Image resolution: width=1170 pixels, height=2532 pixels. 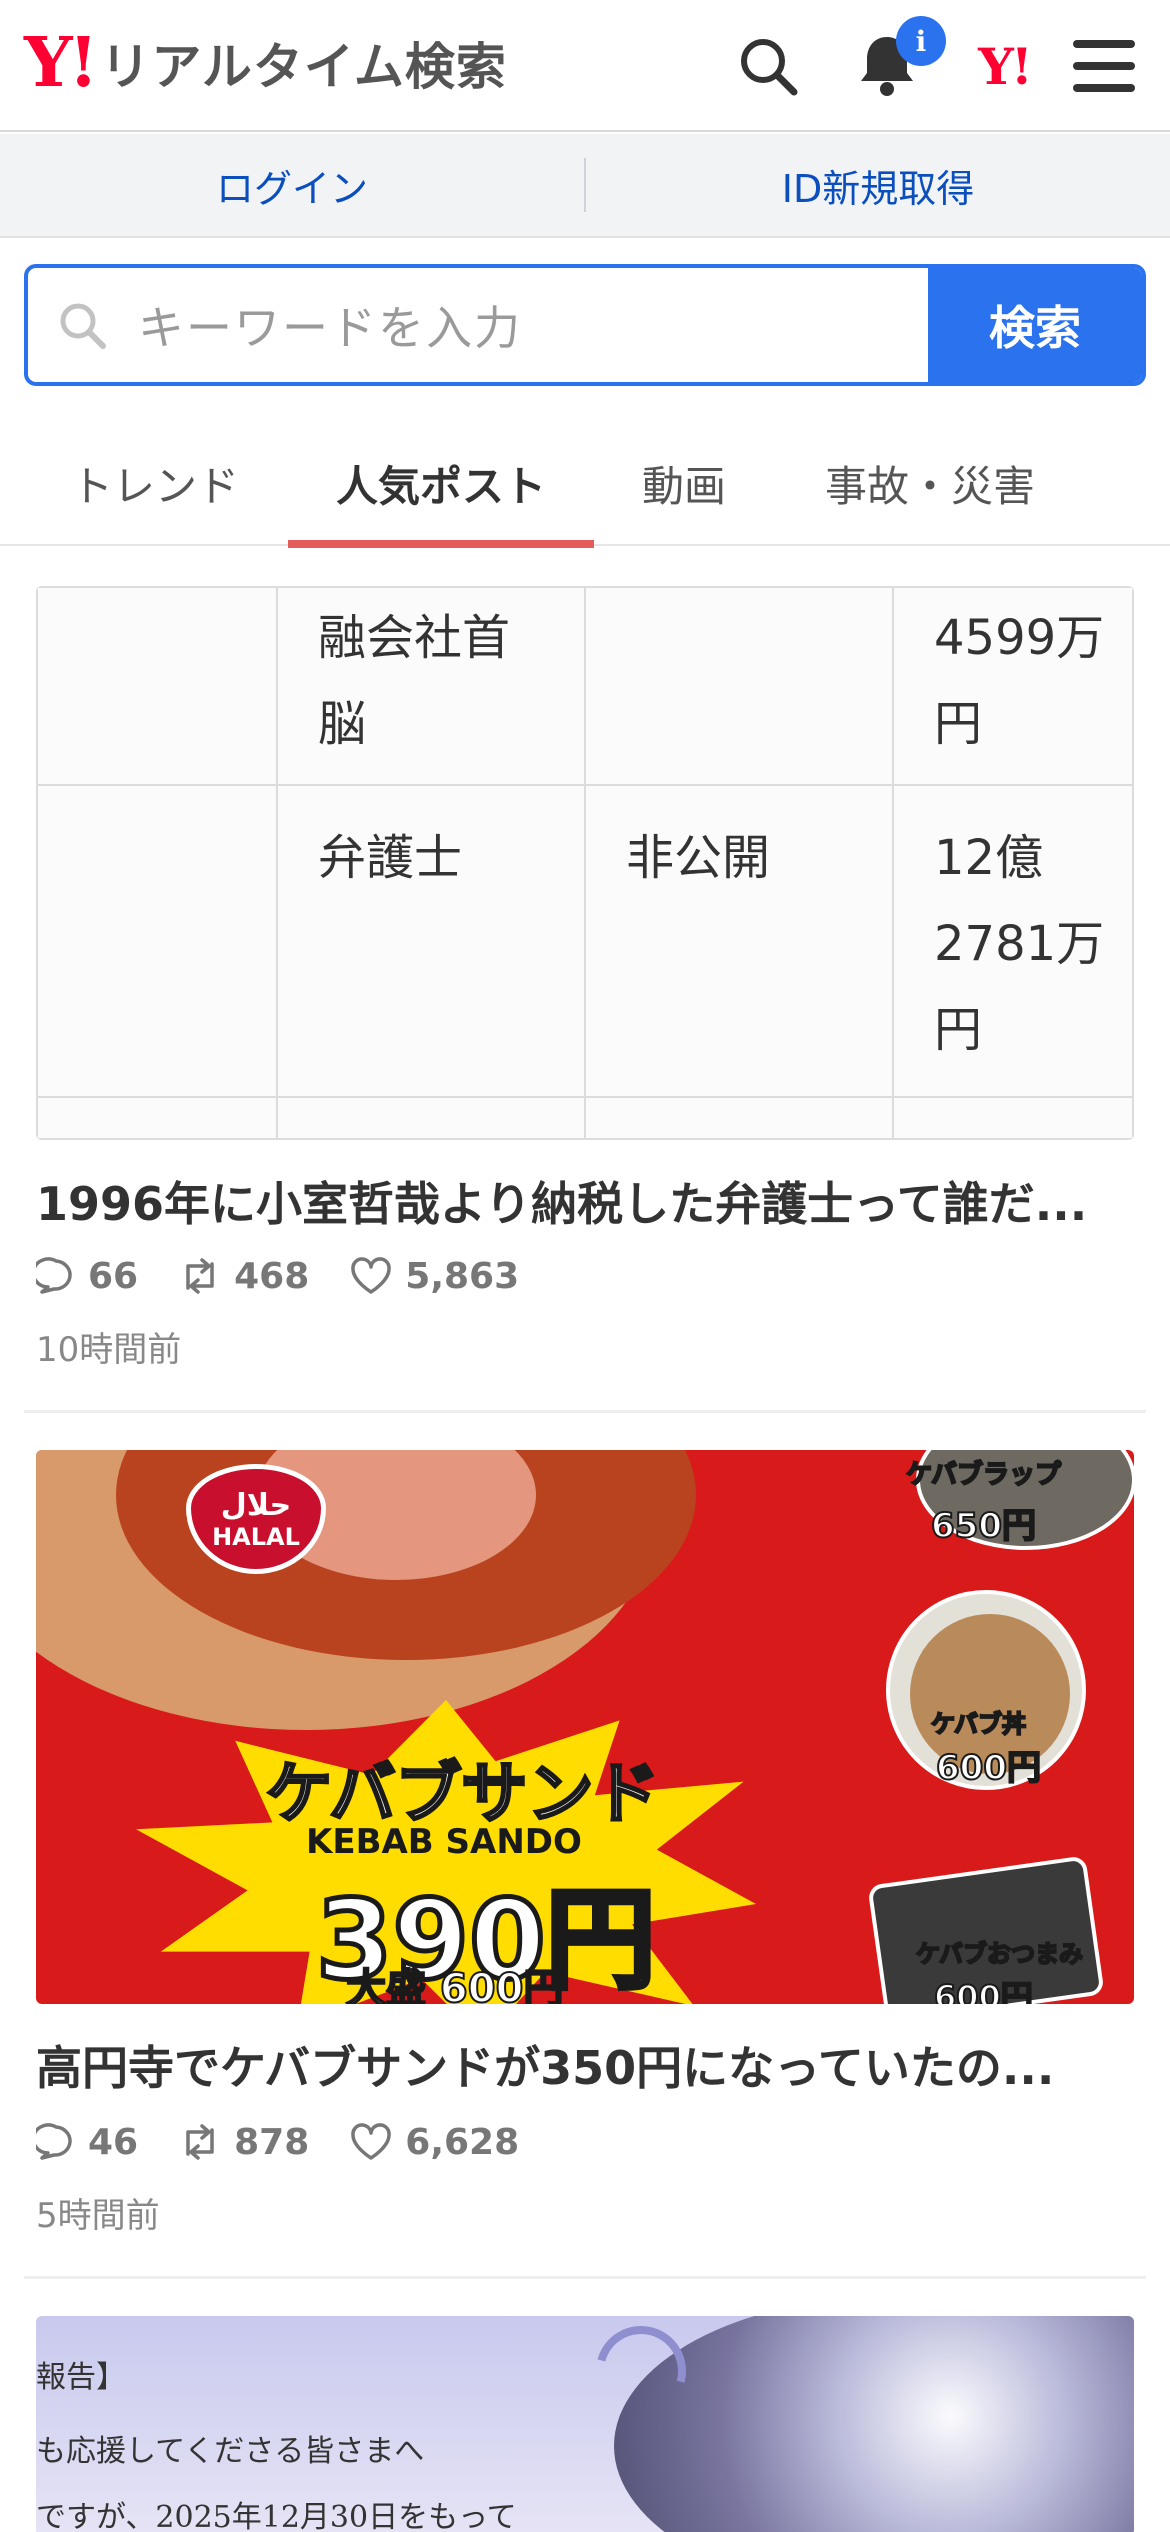 I want to click on photo-text: 大盛 600円, so click(x=454, y=1984).